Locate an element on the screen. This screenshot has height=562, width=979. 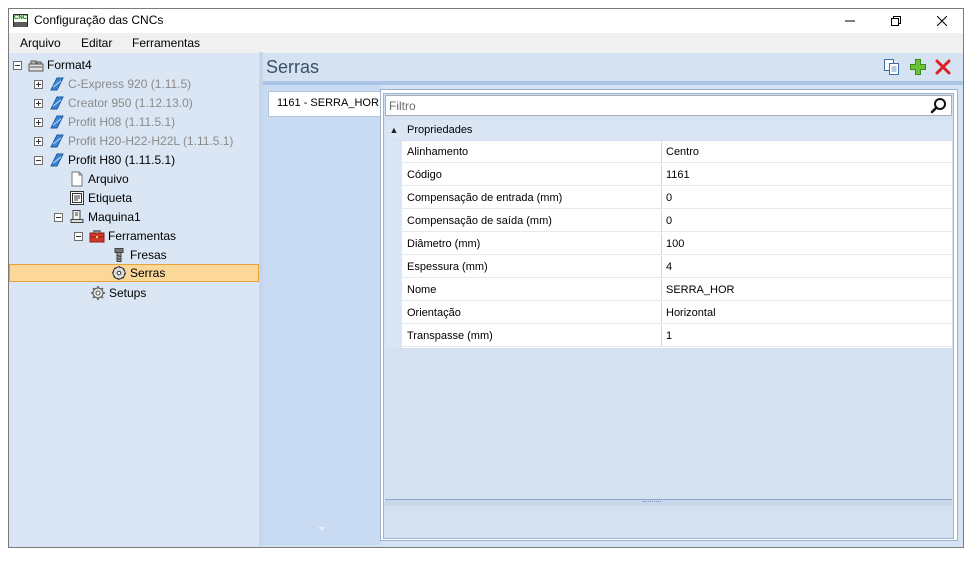
tree-item-label: Profit H80 (1.11.5.1) is located at coordinates (122, 160).